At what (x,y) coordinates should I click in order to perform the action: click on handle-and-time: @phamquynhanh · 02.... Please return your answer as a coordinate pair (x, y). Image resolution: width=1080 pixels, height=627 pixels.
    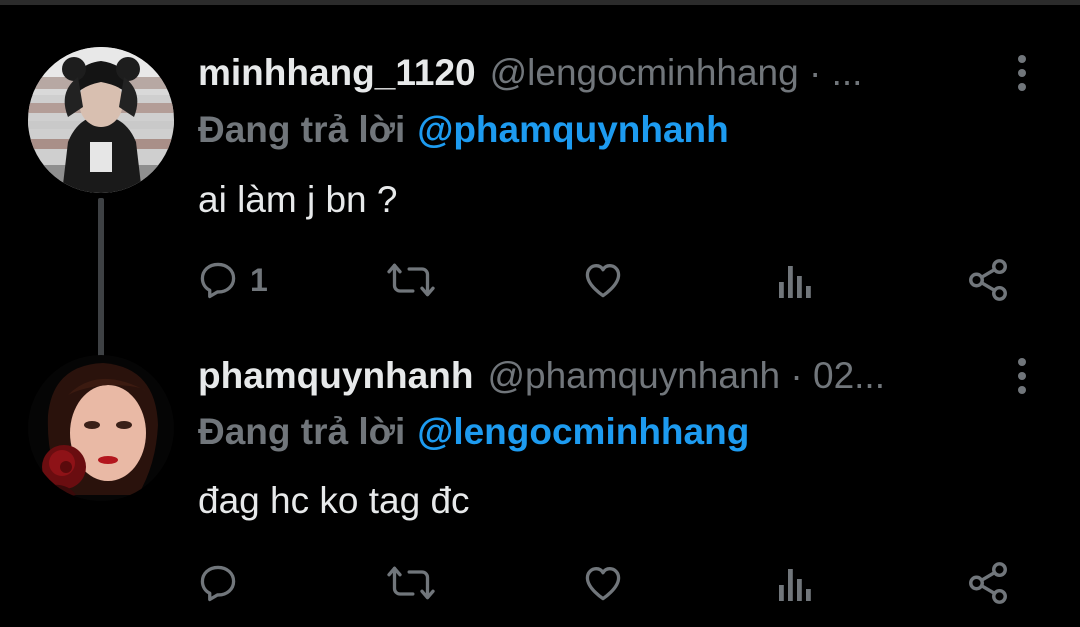
    Looking at the image, I should click on (686, 376).